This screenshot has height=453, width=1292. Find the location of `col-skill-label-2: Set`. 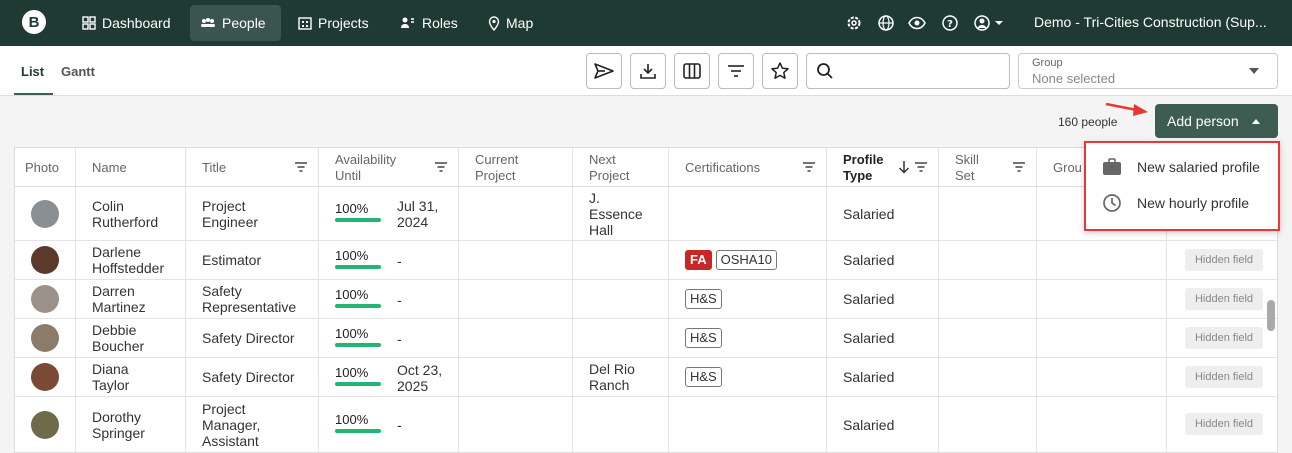

col-skill-label-2: Set is located at coordinates (965, 175).